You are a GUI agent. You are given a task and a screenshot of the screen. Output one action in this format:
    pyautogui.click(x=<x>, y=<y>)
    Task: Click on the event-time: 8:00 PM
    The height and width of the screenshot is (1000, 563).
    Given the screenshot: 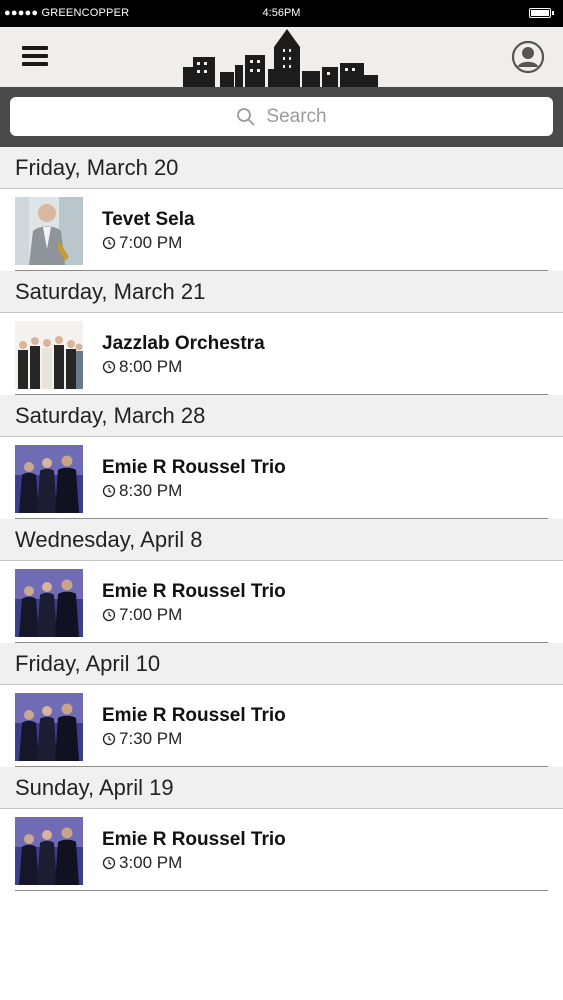 What is the action you would take?
    pyautogui.click(x=142, y=367)
    